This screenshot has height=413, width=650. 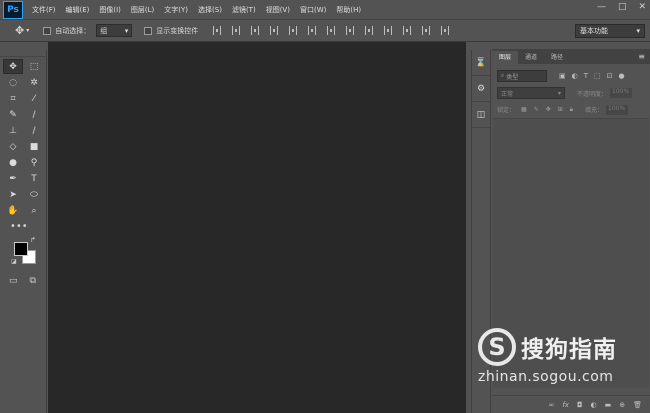 I want to click on sogou-logo: S, so click(x=497, y=347).